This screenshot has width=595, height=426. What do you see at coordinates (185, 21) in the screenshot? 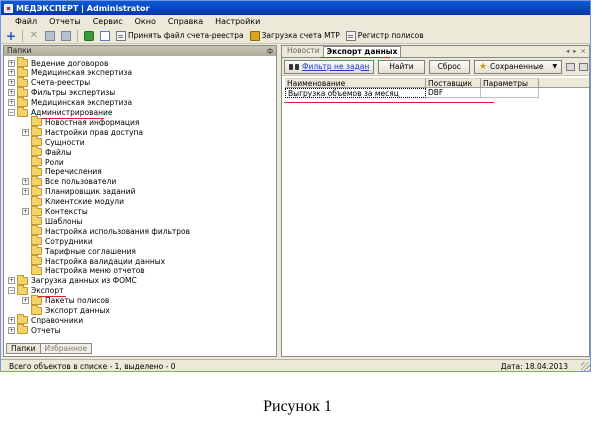
I see `menu-help: Справка` at bounding box center [185, 21].